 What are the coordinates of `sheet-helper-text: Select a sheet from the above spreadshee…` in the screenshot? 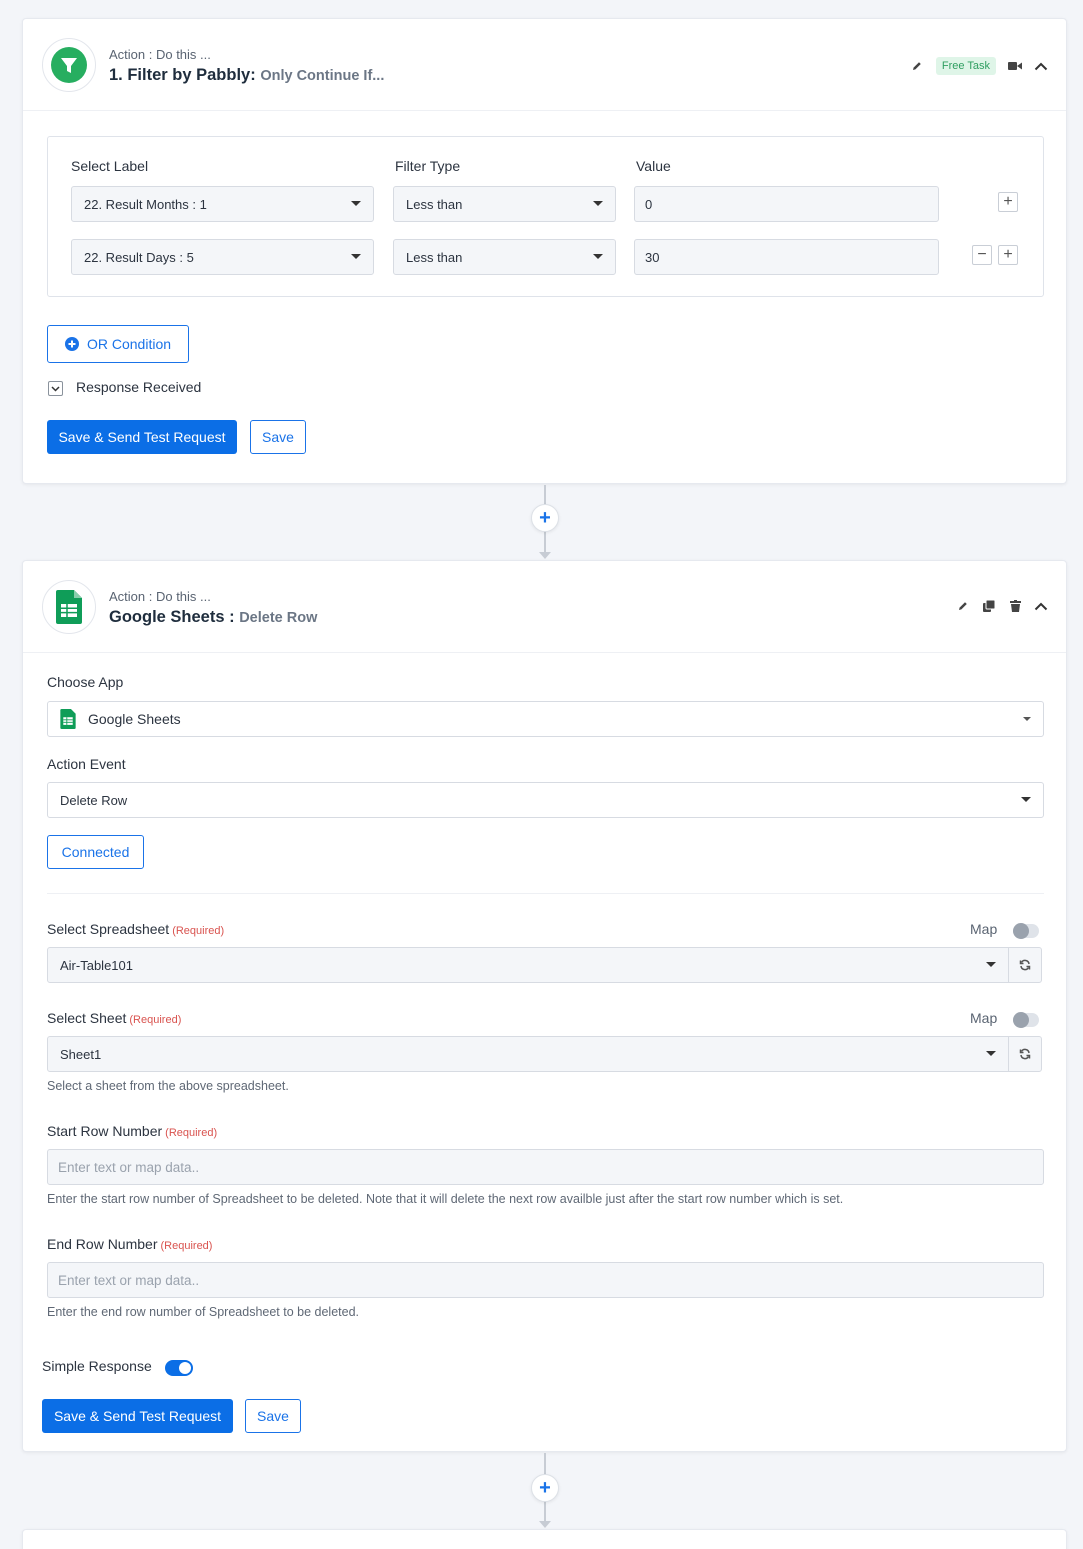 It's located at (168, 1086).